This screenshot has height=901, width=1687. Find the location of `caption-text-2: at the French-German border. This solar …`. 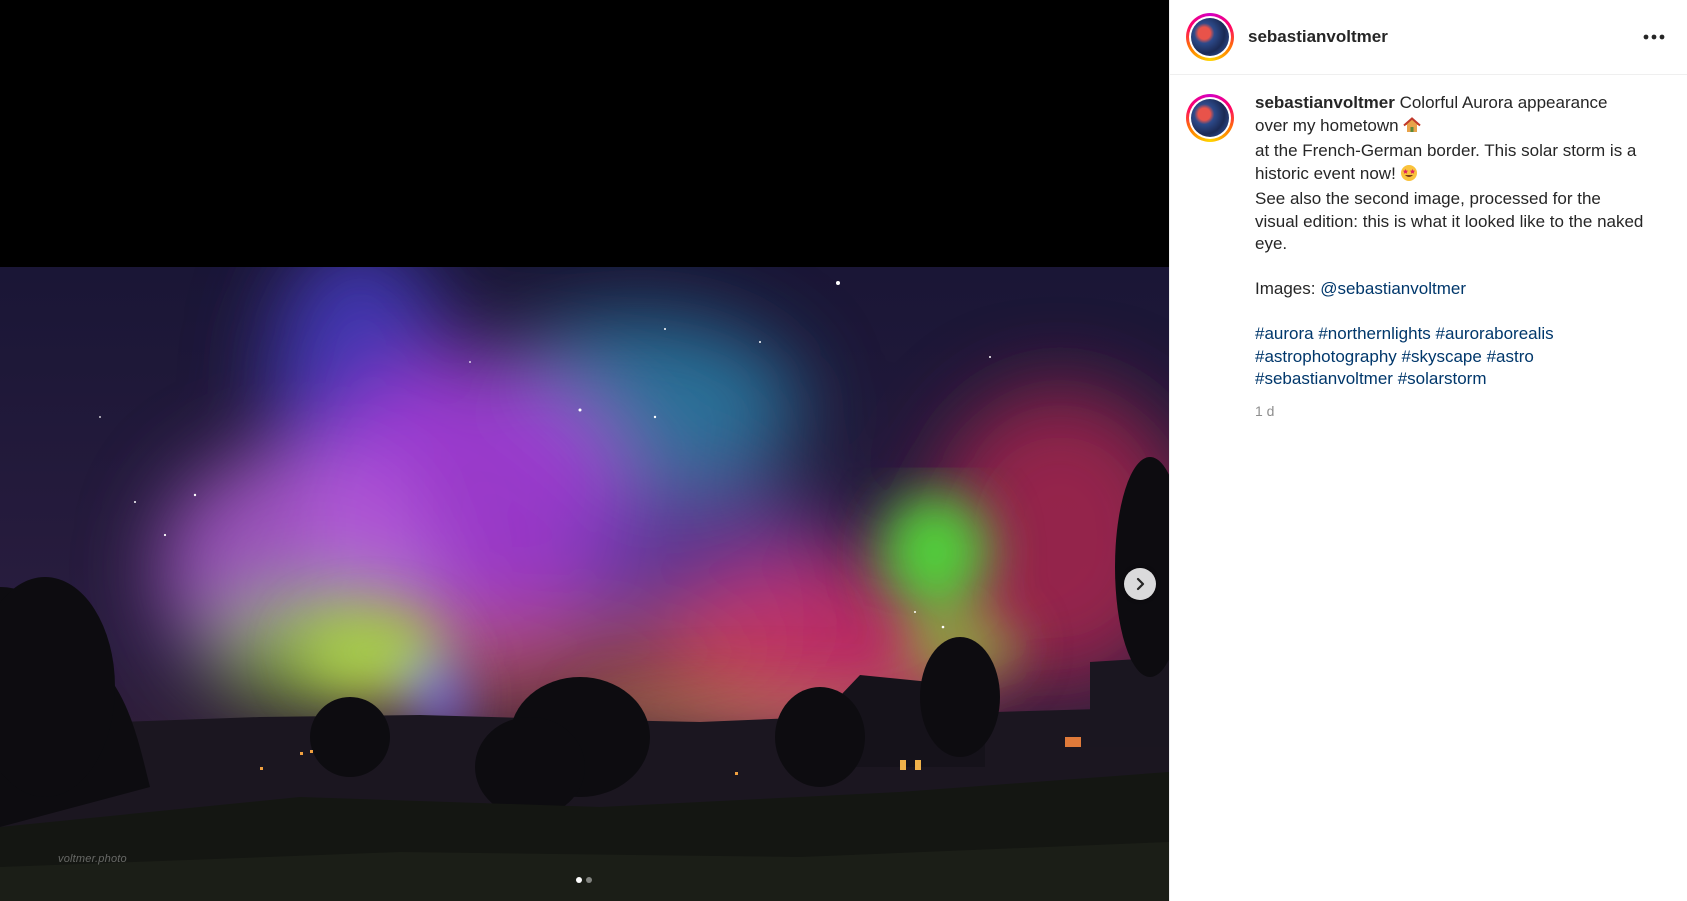

caption-text-2: at the French-German border. This solar … is located at coordinates (1446, 162).